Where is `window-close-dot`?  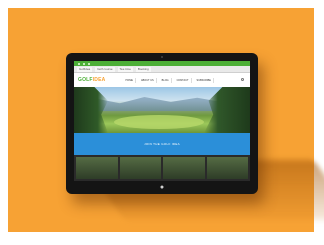
window-close-dot is located at coordinates (79, 63).